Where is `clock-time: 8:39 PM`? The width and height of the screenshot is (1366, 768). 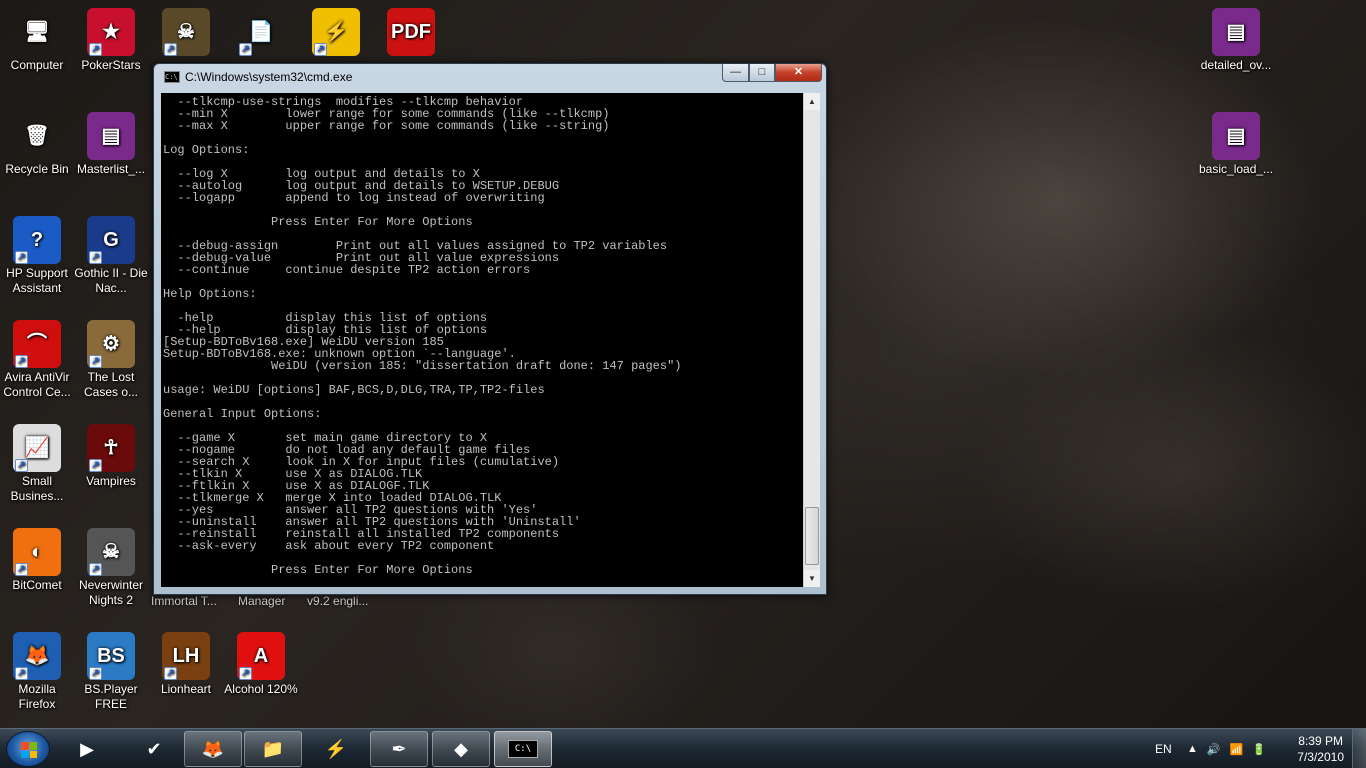 clock-time: 8:39 PM is located at coordinates (1320, 741).